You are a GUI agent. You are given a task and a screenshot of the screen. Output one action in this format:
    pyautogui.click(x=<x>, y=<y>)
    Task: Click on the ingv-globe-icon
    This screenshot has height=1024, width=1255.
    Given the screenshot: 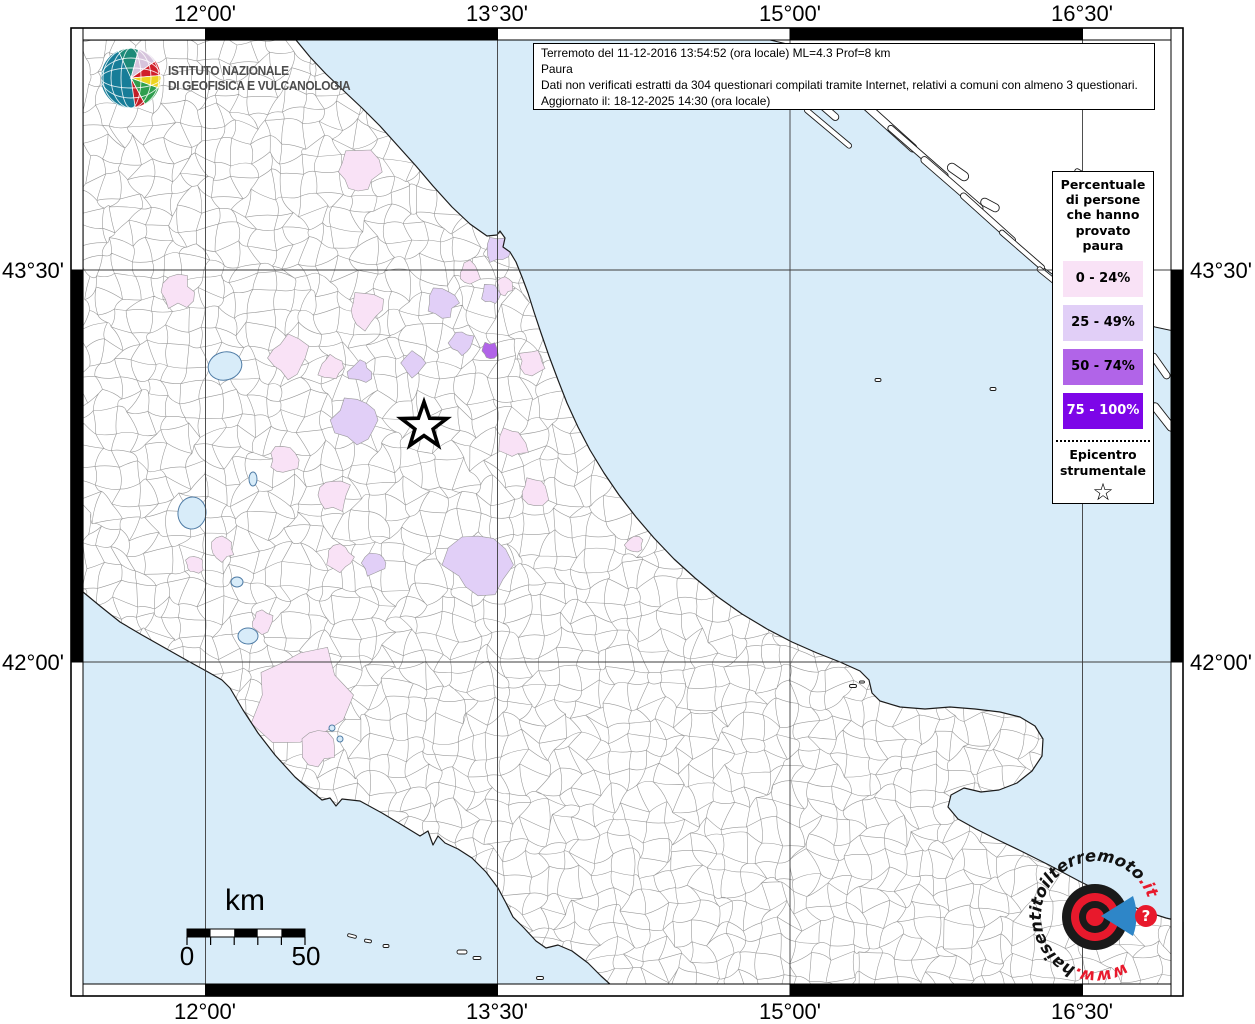 What is the action you would take?
    pyautogui.click(x=131, y=78)
    